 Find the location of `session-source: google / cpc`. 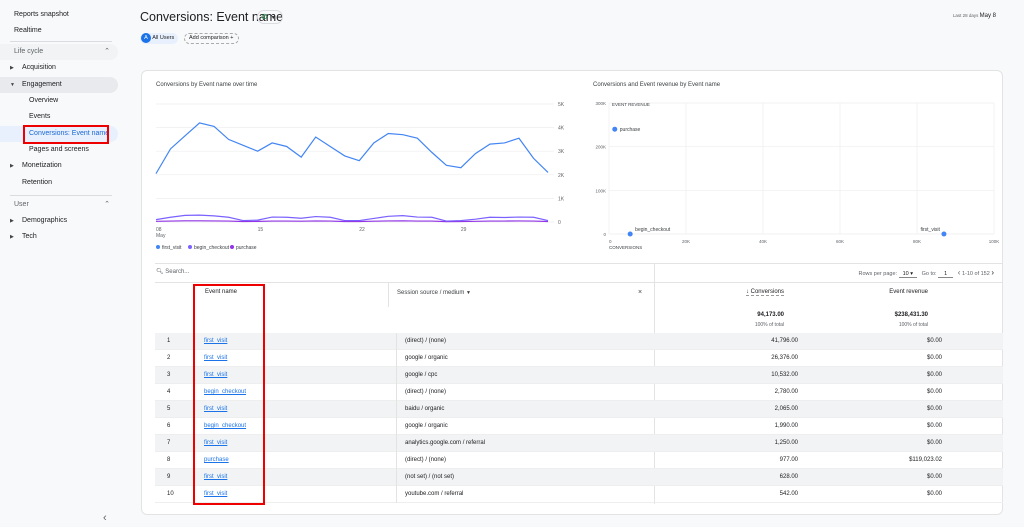

session-source: google / cpc is located at coordinates (416, 375).